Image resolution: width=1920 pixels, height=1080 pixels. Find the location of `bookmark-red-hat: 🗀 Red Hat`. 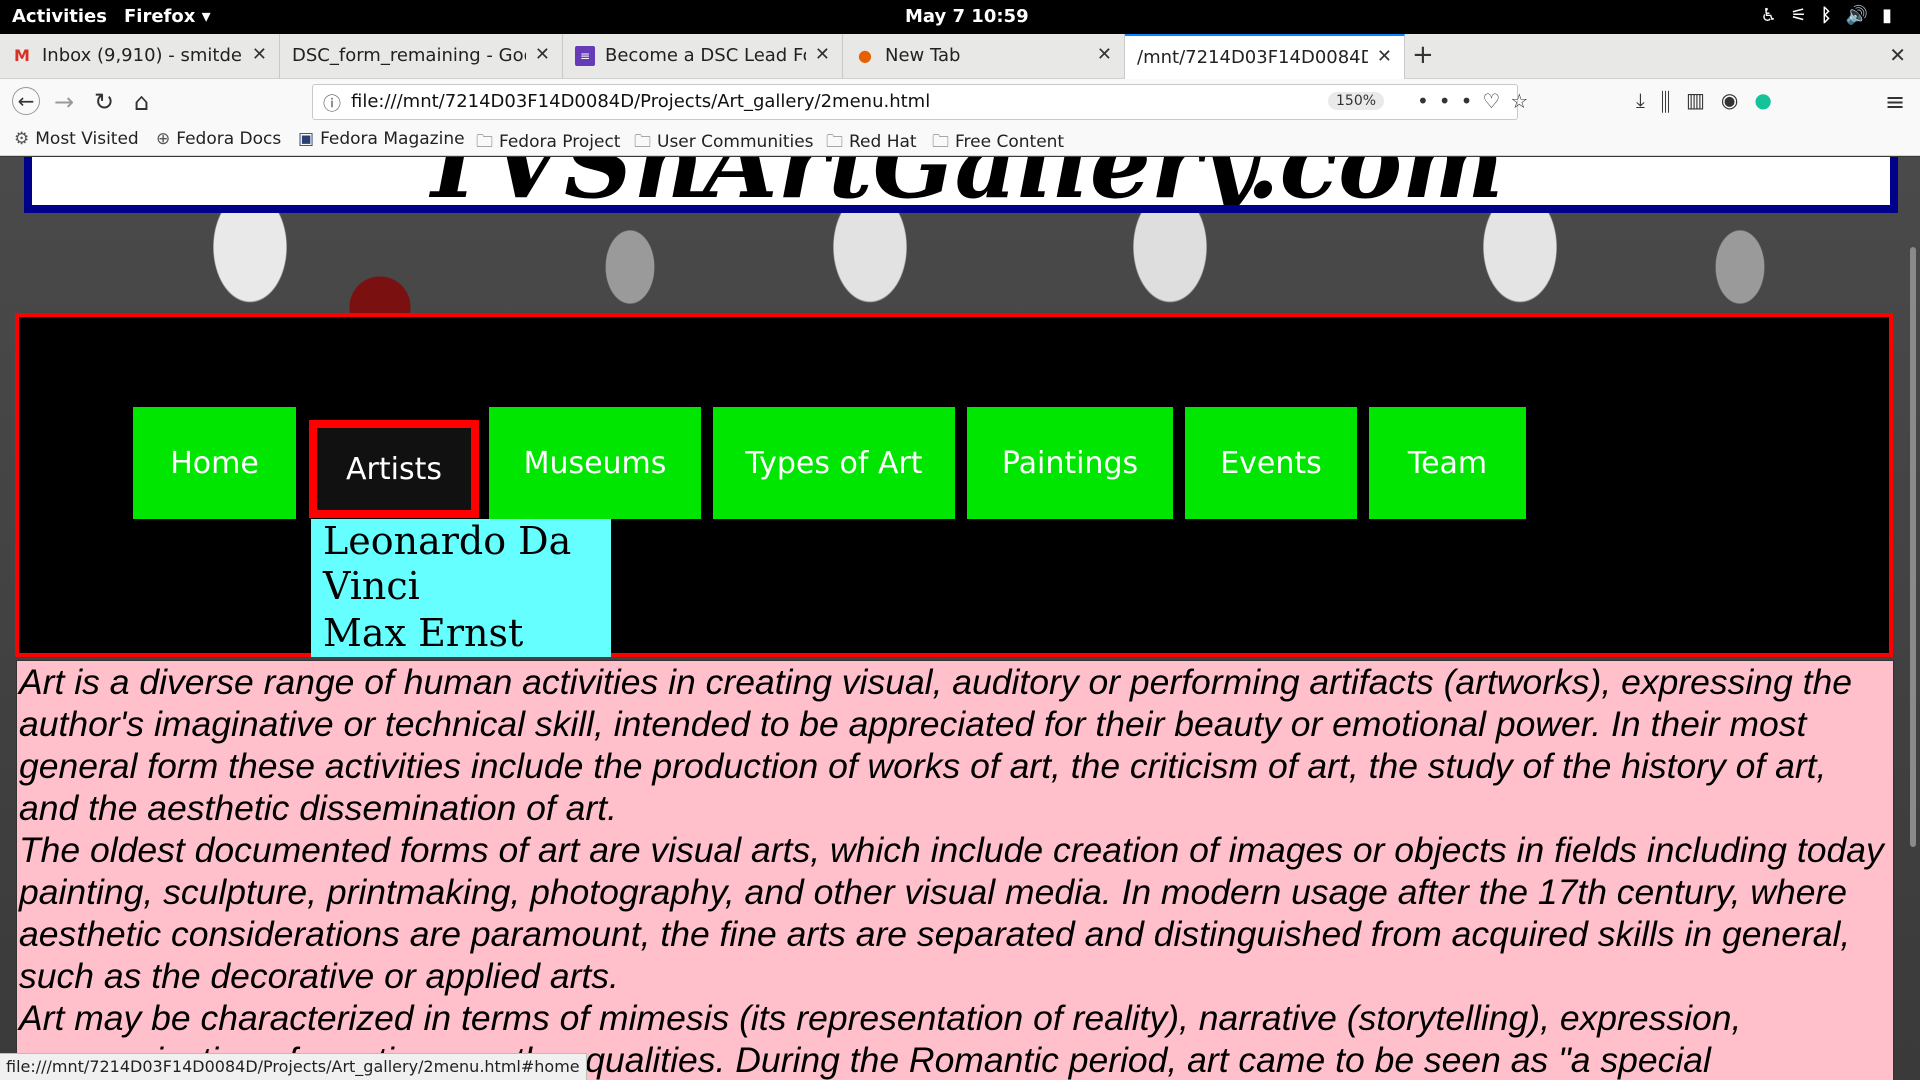

bookmark-red-hat: 🗀 Red Hat is located at coordinates (871, 143).